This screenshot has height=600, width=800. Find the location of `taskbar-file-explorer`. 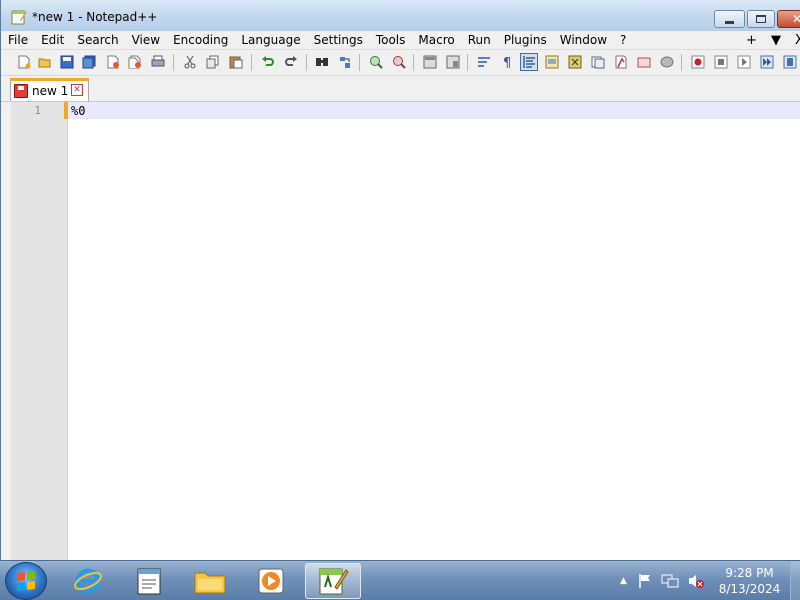

taskbar-file-explorer is located at coordinates (210, 581).